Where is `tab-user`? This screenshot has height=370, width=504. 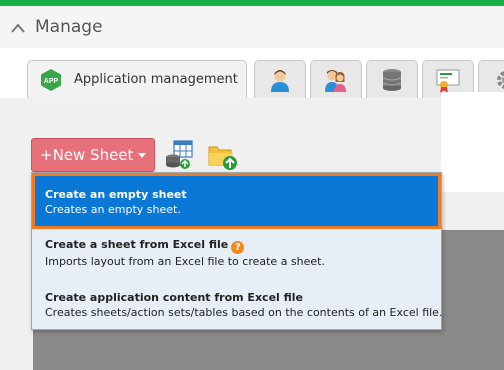 tab-user is located at coordinates (280, 79).